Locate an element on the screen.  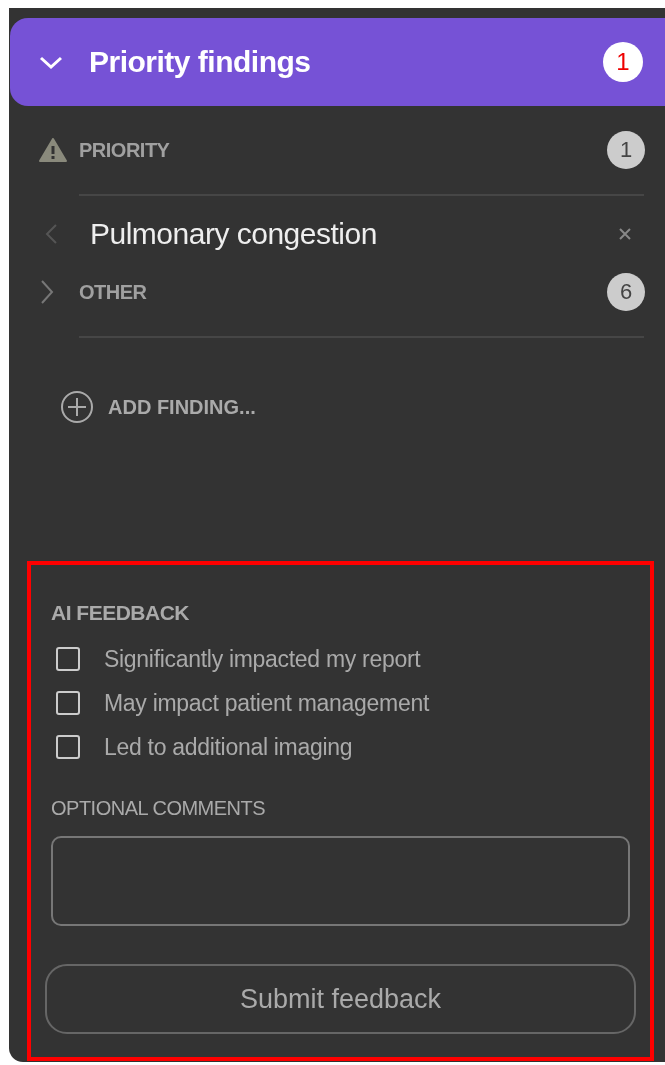
warning-icon is located at coordinates (53, 150).